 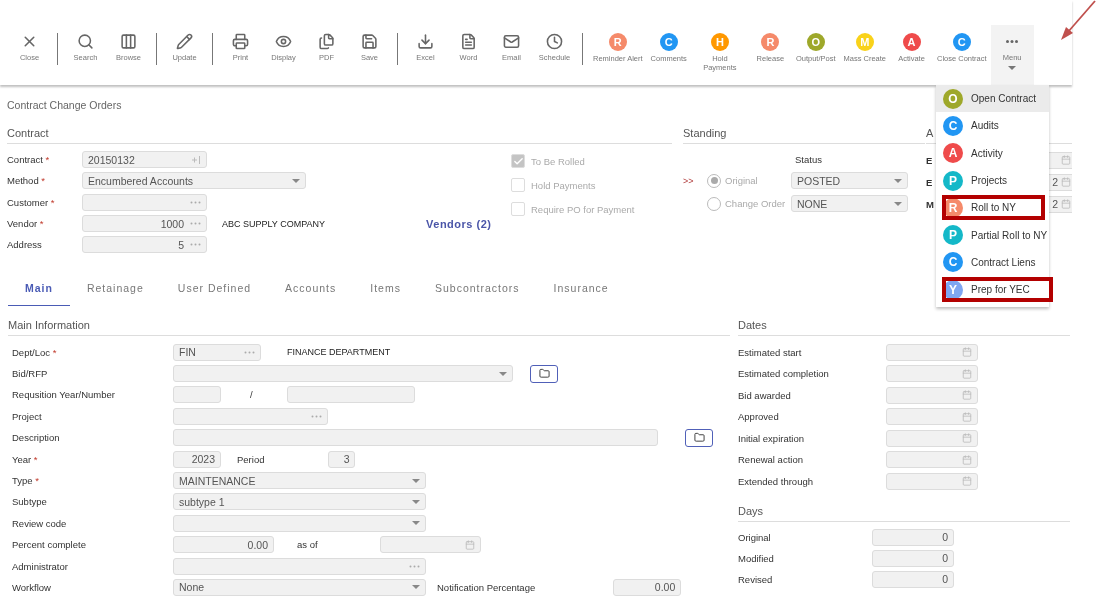 What do you see at coordinates (144, 245) in the screenshot?
I see `lookup-field: 5` at bounding box center [144, 245].